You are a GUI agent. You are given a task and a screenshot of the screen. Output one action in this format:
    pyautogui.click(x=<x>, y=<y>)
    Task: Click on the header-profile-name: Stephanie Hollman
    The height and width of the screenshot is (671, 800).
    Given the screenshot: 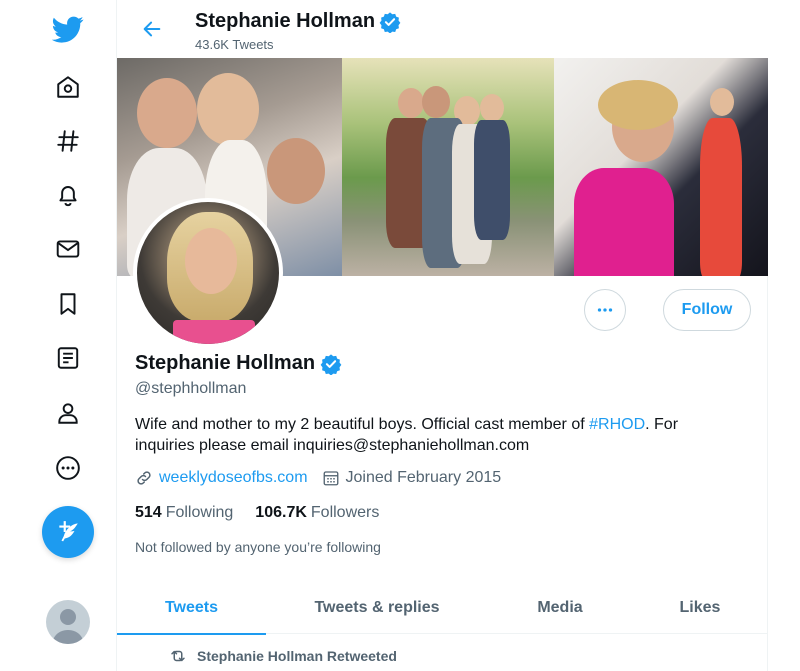 What is the action you would take?
    pyautogui.click(x=298, y=21)
    